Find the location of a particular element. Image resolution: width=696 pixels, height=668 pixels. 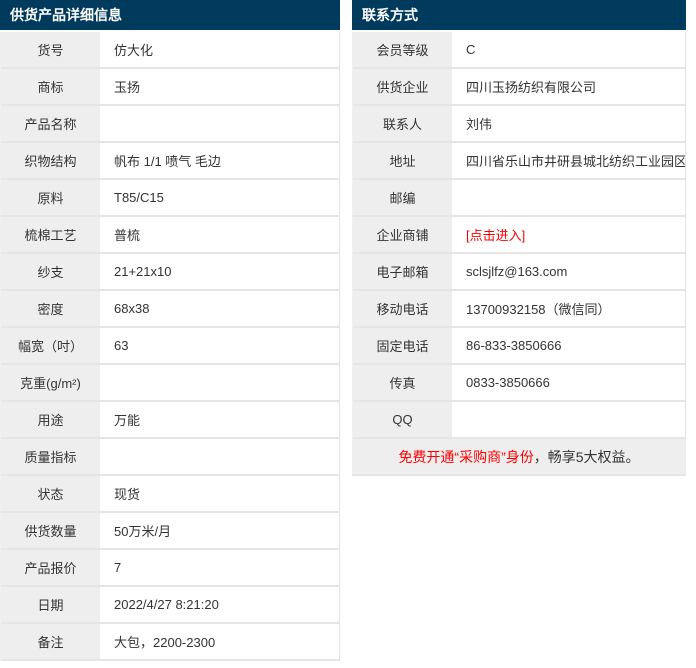

contact-row-value: 13700932158（微信同） is located at coordinates (538, 309).